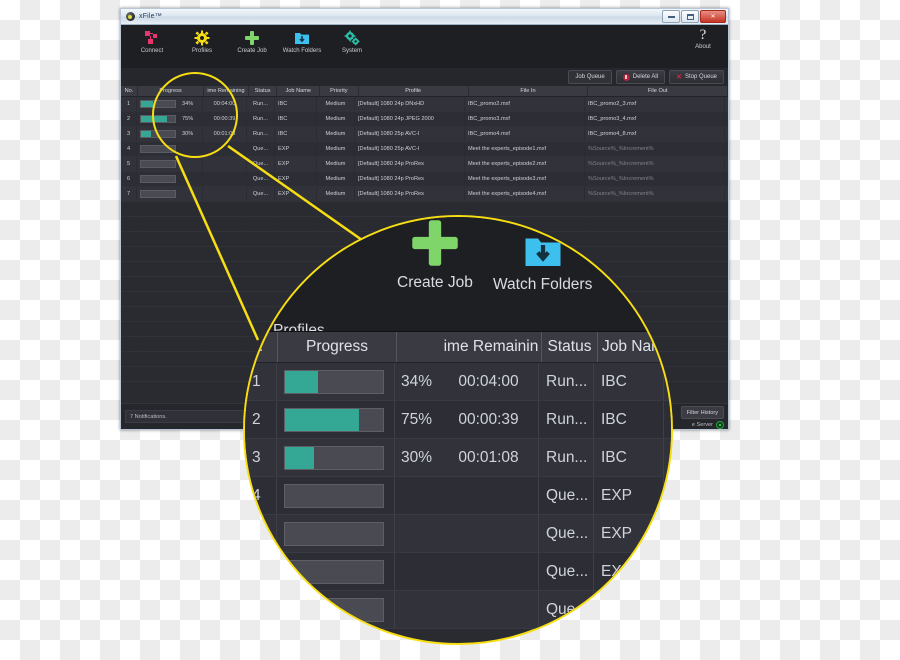 This screenshot has height=660, width=900. Describe the element at coordinates (713, 16) in the screenshot. I see `close-button: ✕` at that location.